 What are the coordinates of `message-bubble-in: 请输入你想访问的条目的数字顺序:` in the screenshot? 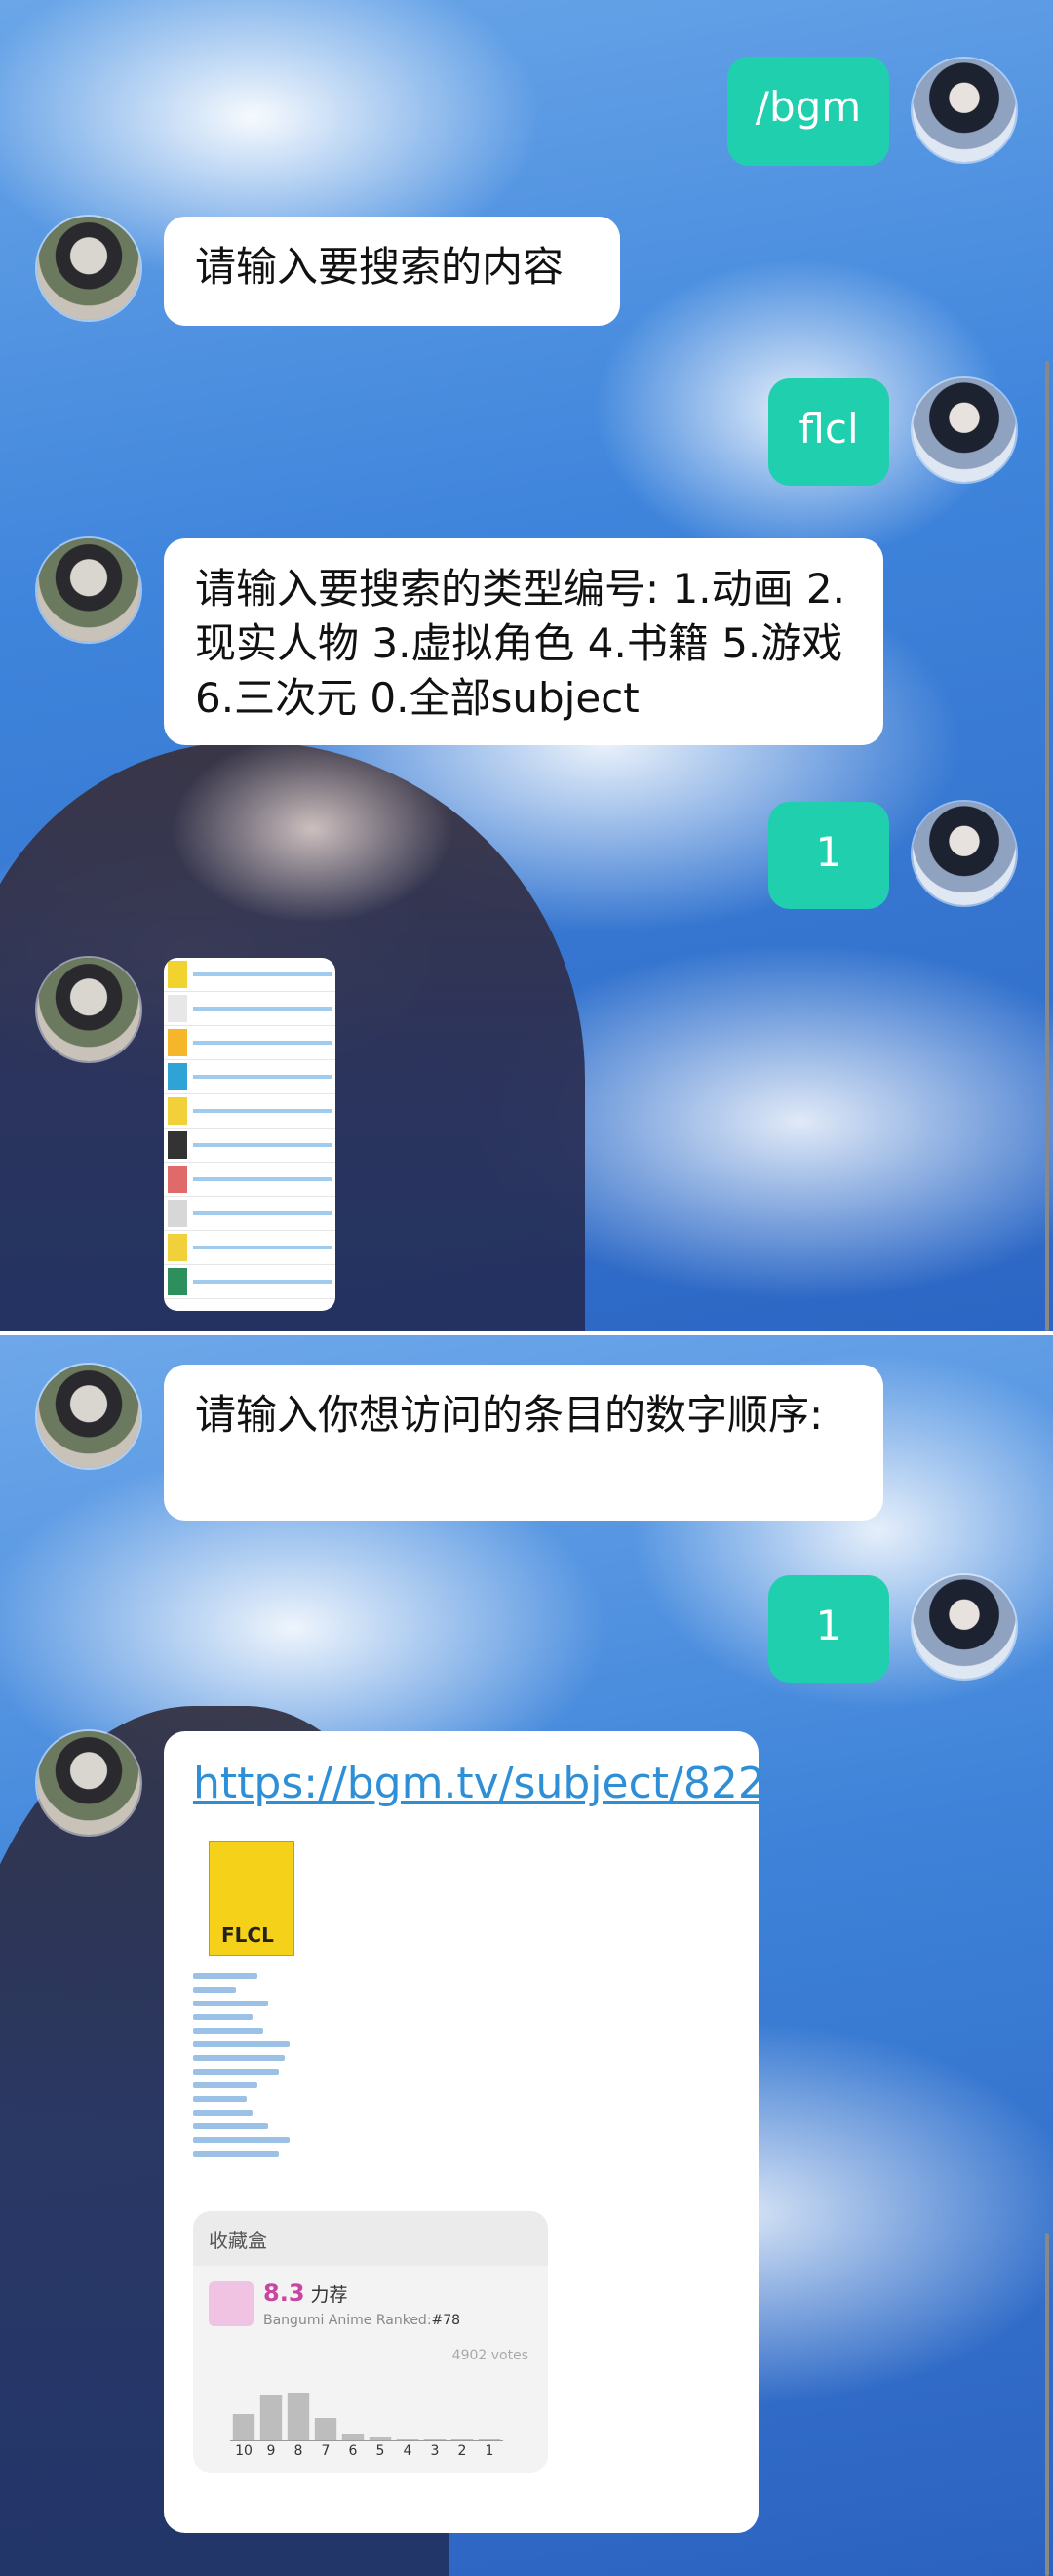 It's located at (523, 1443).